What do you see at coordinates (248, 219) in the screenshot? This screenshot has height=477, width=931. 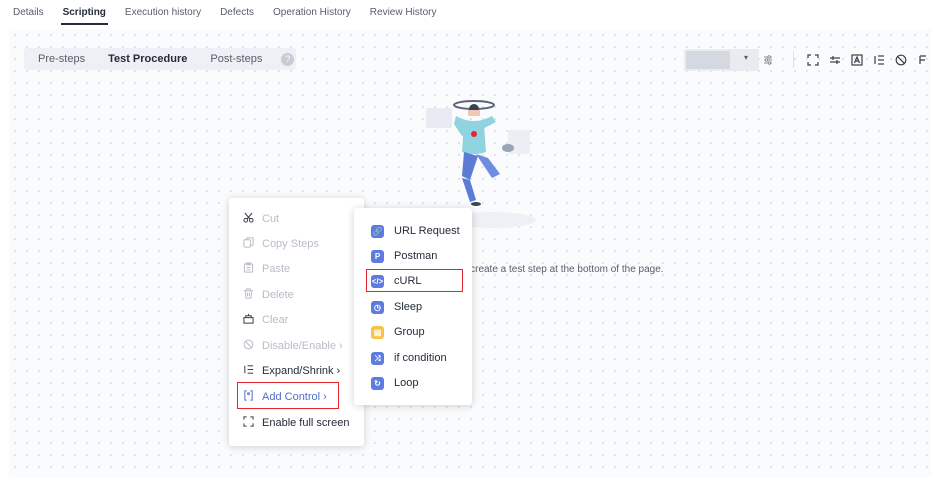 I see `cut-icon` at bounding box center [248, 219].